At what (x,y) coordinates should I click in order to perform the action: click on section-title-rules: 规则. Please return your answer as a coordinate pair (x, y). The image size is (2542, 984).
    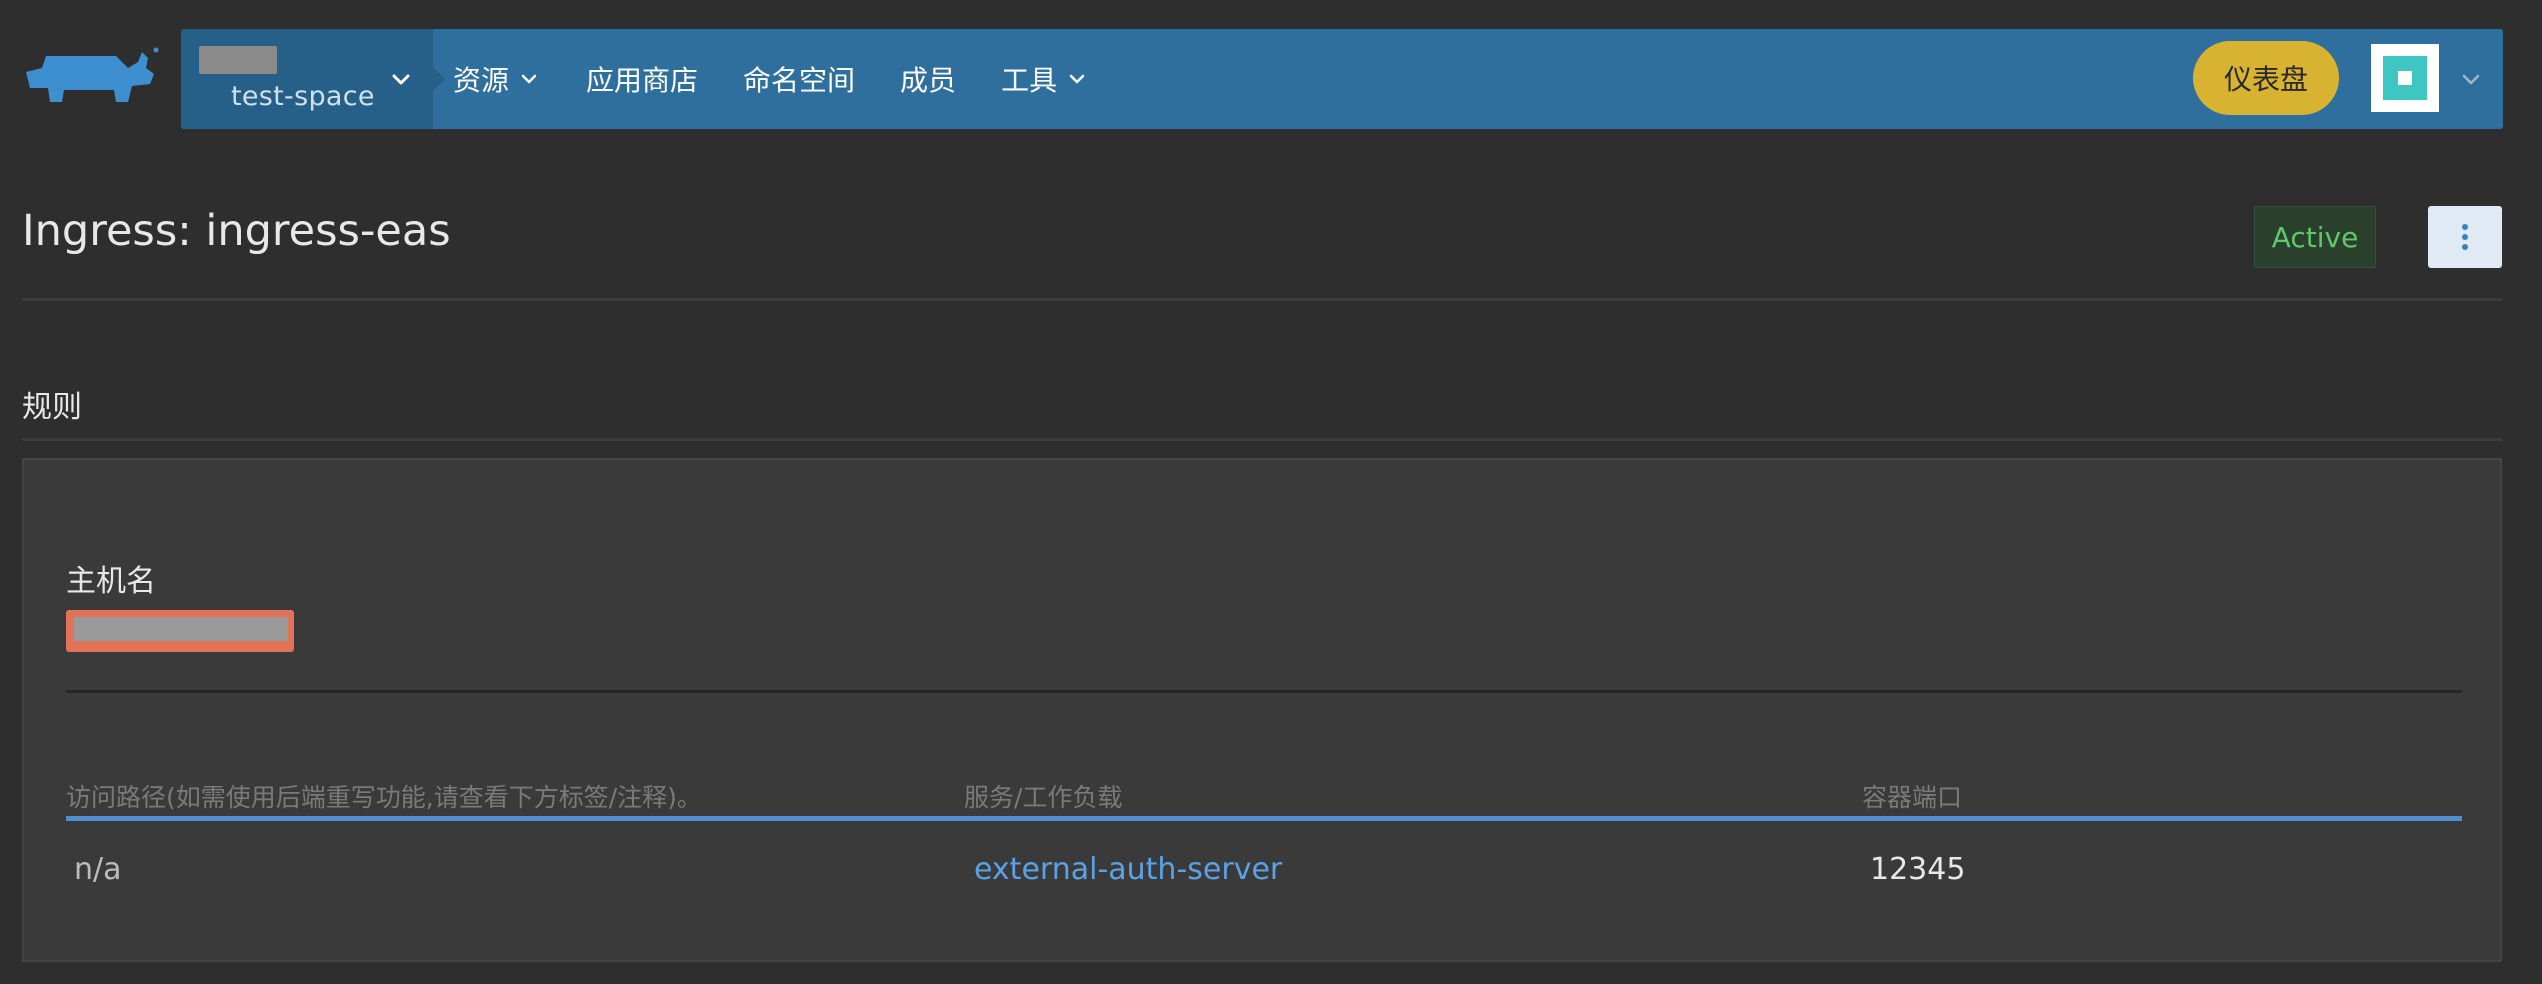
    Looking at the image, I should click on (52, 407).